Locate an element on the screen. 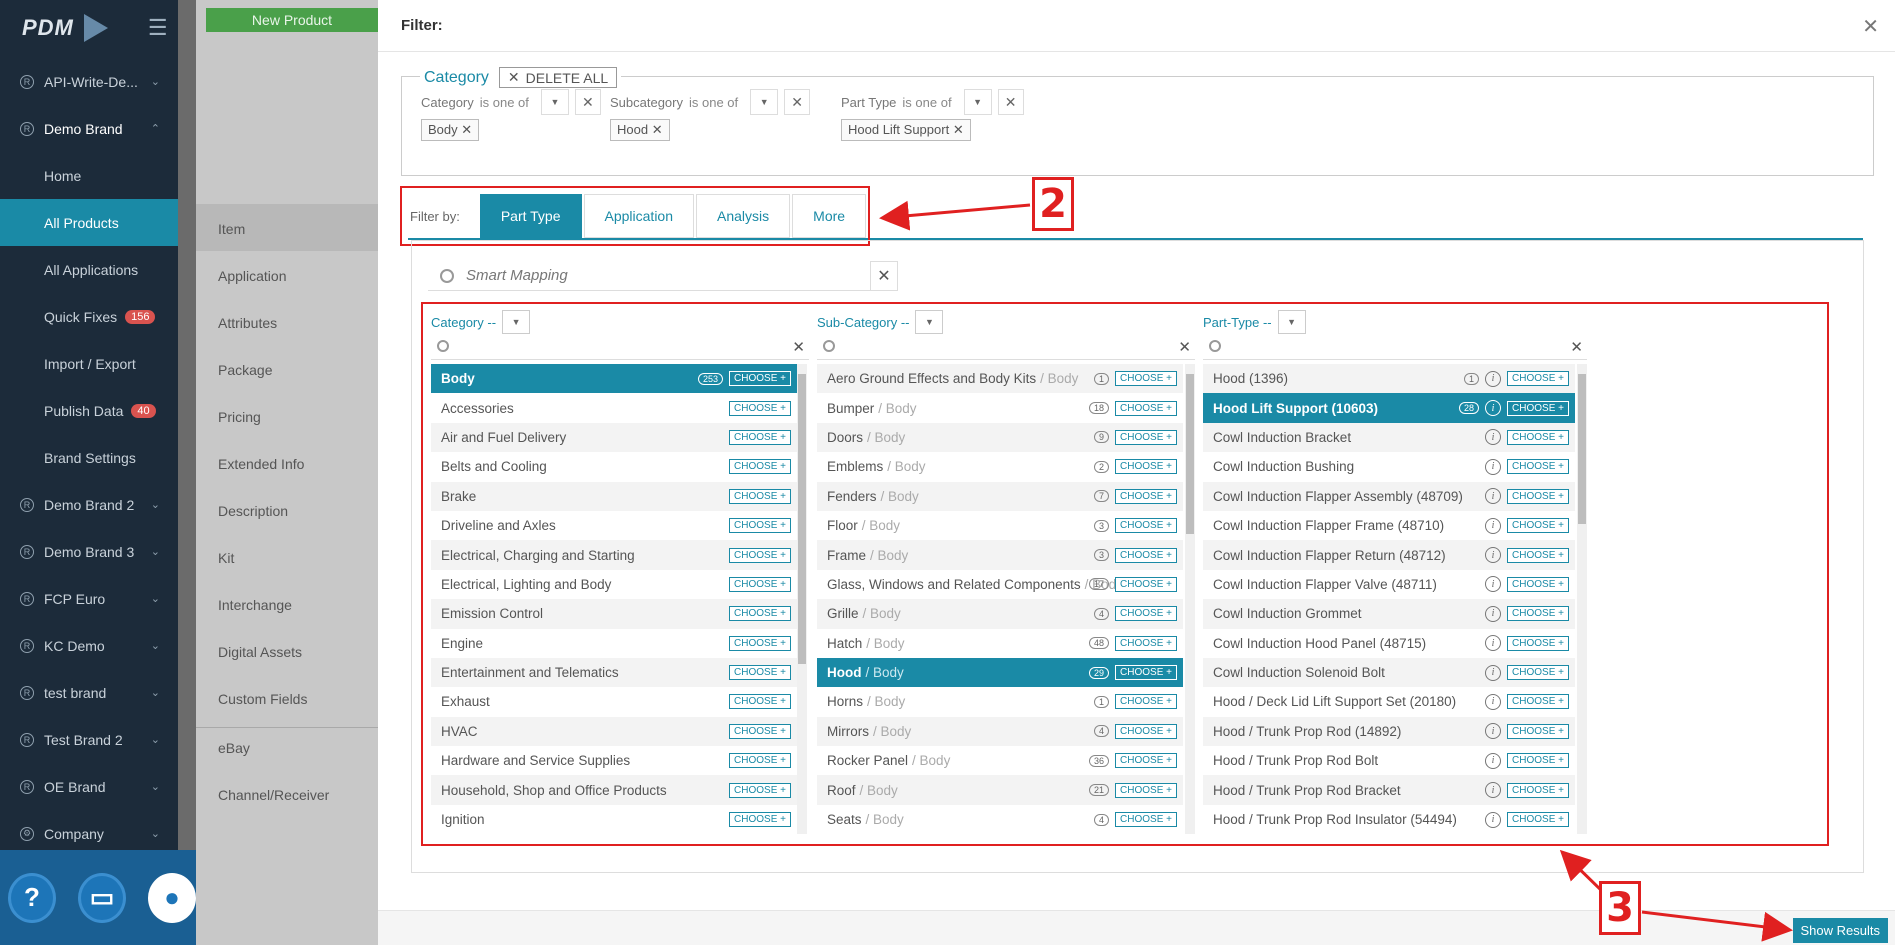 The height and width of the screenshot is (945, 1895). sidebar-brand-api-write: R API-Write-De... ⌄ is located at coordinates (89, 81).